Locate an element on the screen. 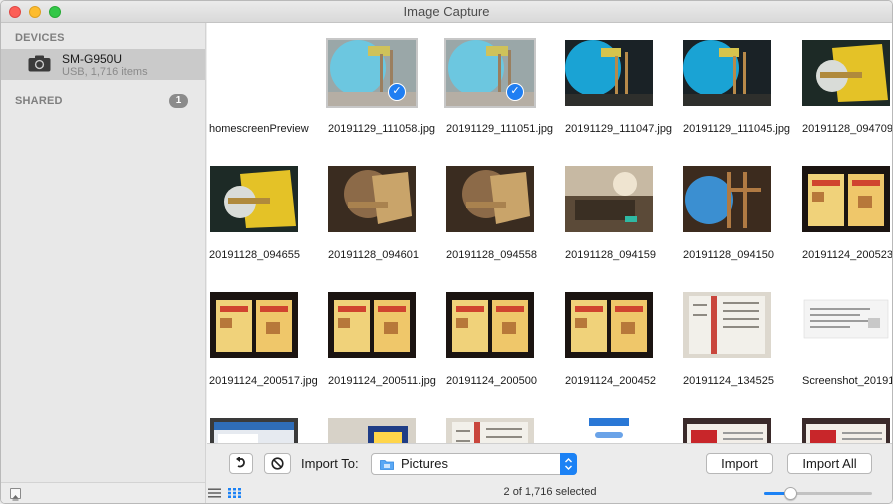 The image size is (893, 504). rotate-left-icon is located at coordinates (240, 462).